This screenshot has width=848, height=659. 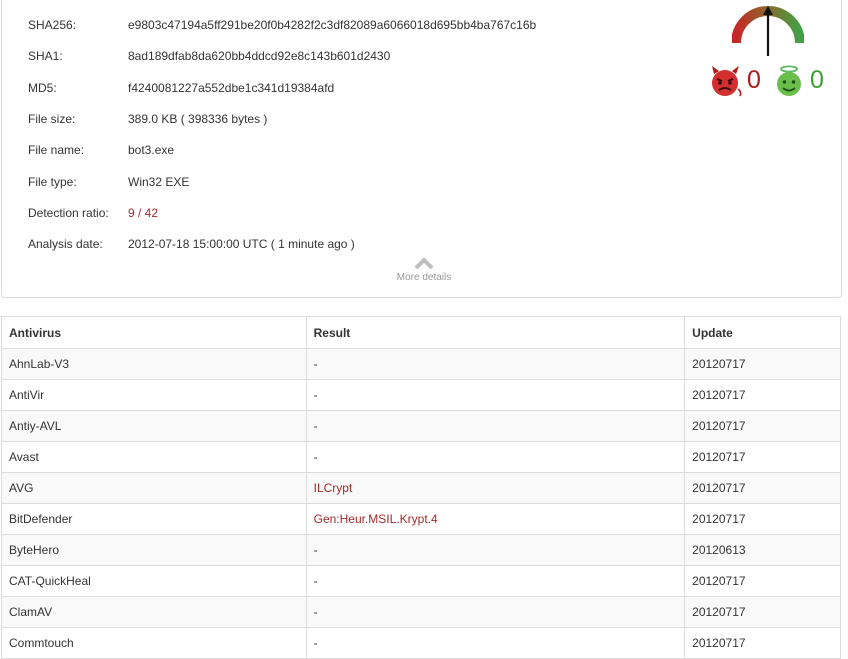 I want to click on file-type-value: Win32 EXE, so click(x=159, y=182).